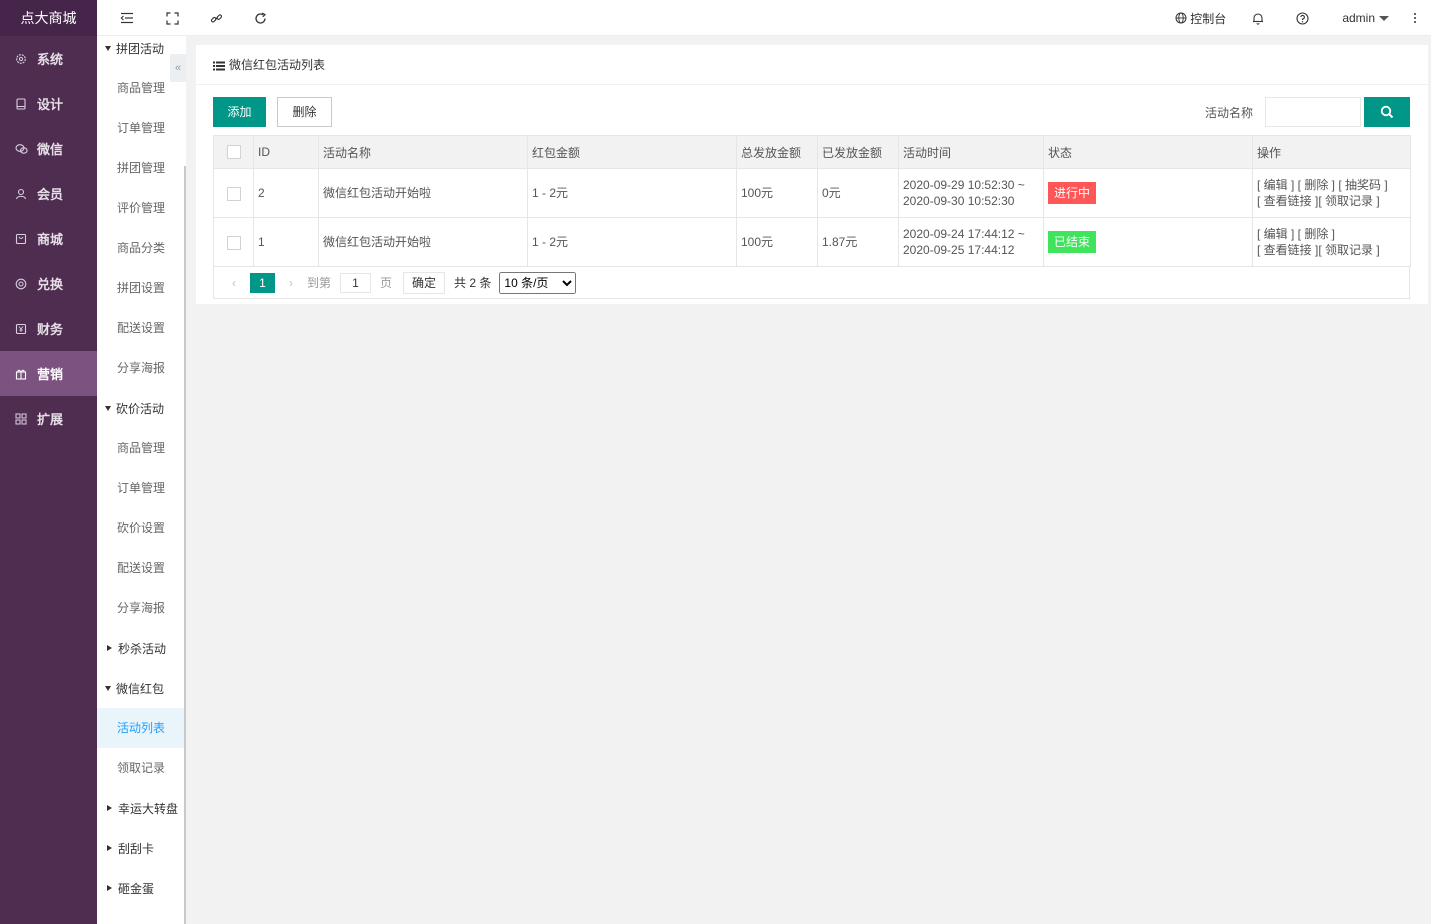 This screenshot has height=924, width=1431. I want to click on nav-label: 财务, so click(50, 329).